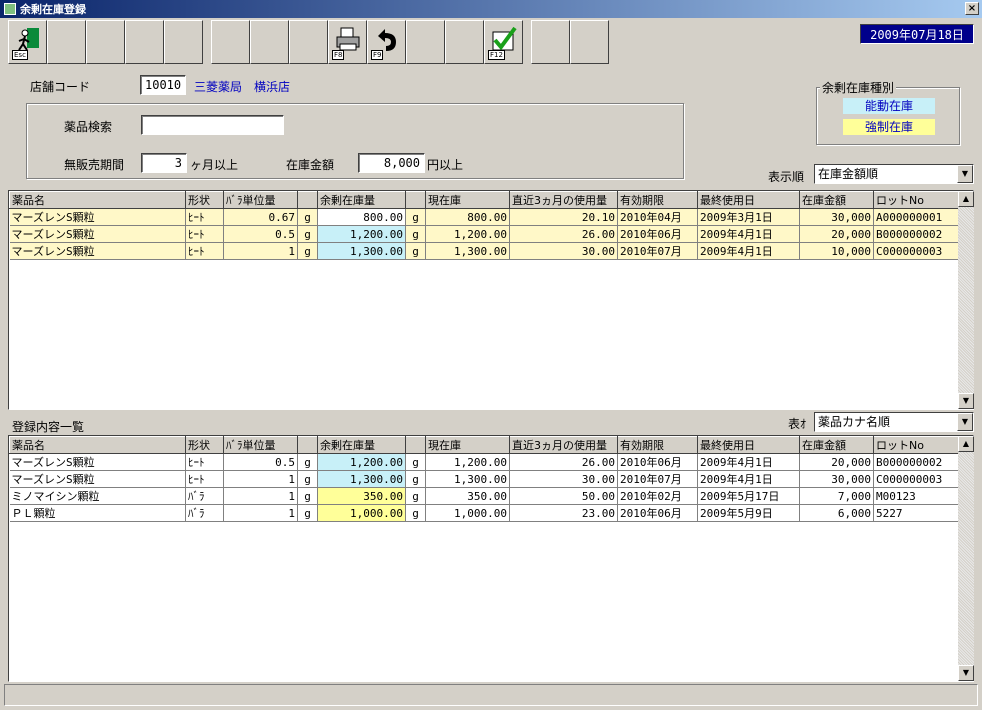 This screenshot has width=982, height=710. What do you see at coordinates (212, 125) in the screenshot?
I see `drug-search-input` at bounding box center [212, 125].